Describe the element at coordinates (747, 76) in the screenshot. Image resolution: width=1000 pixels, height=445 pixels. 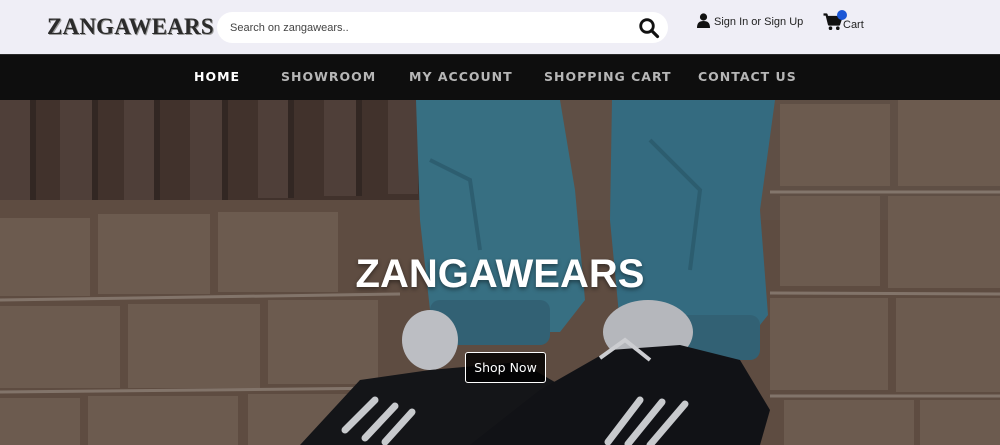
I see `nav-contact-us: CONTACT US` at that location.